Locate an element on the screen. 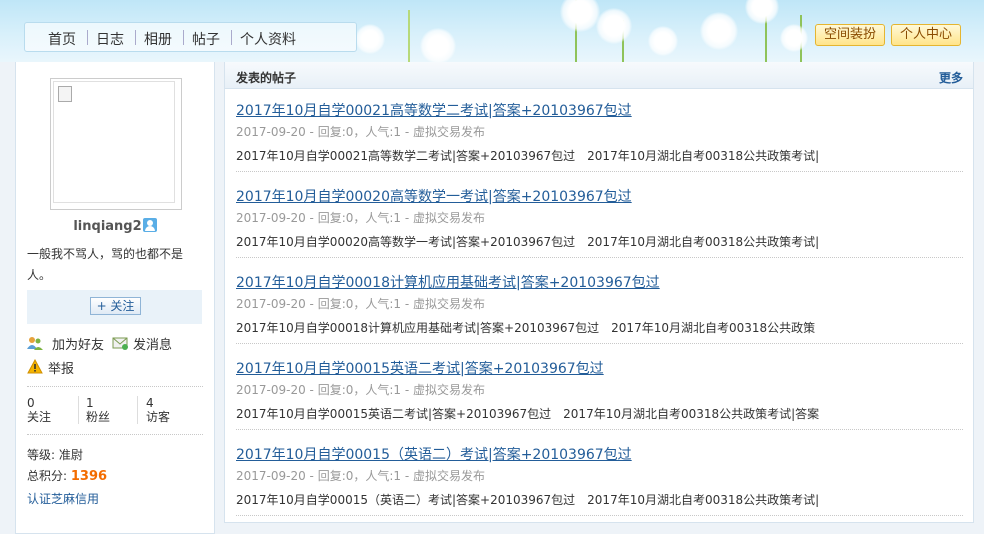  stat-visitors: 4 访客 is located at coordinates (158, 410).